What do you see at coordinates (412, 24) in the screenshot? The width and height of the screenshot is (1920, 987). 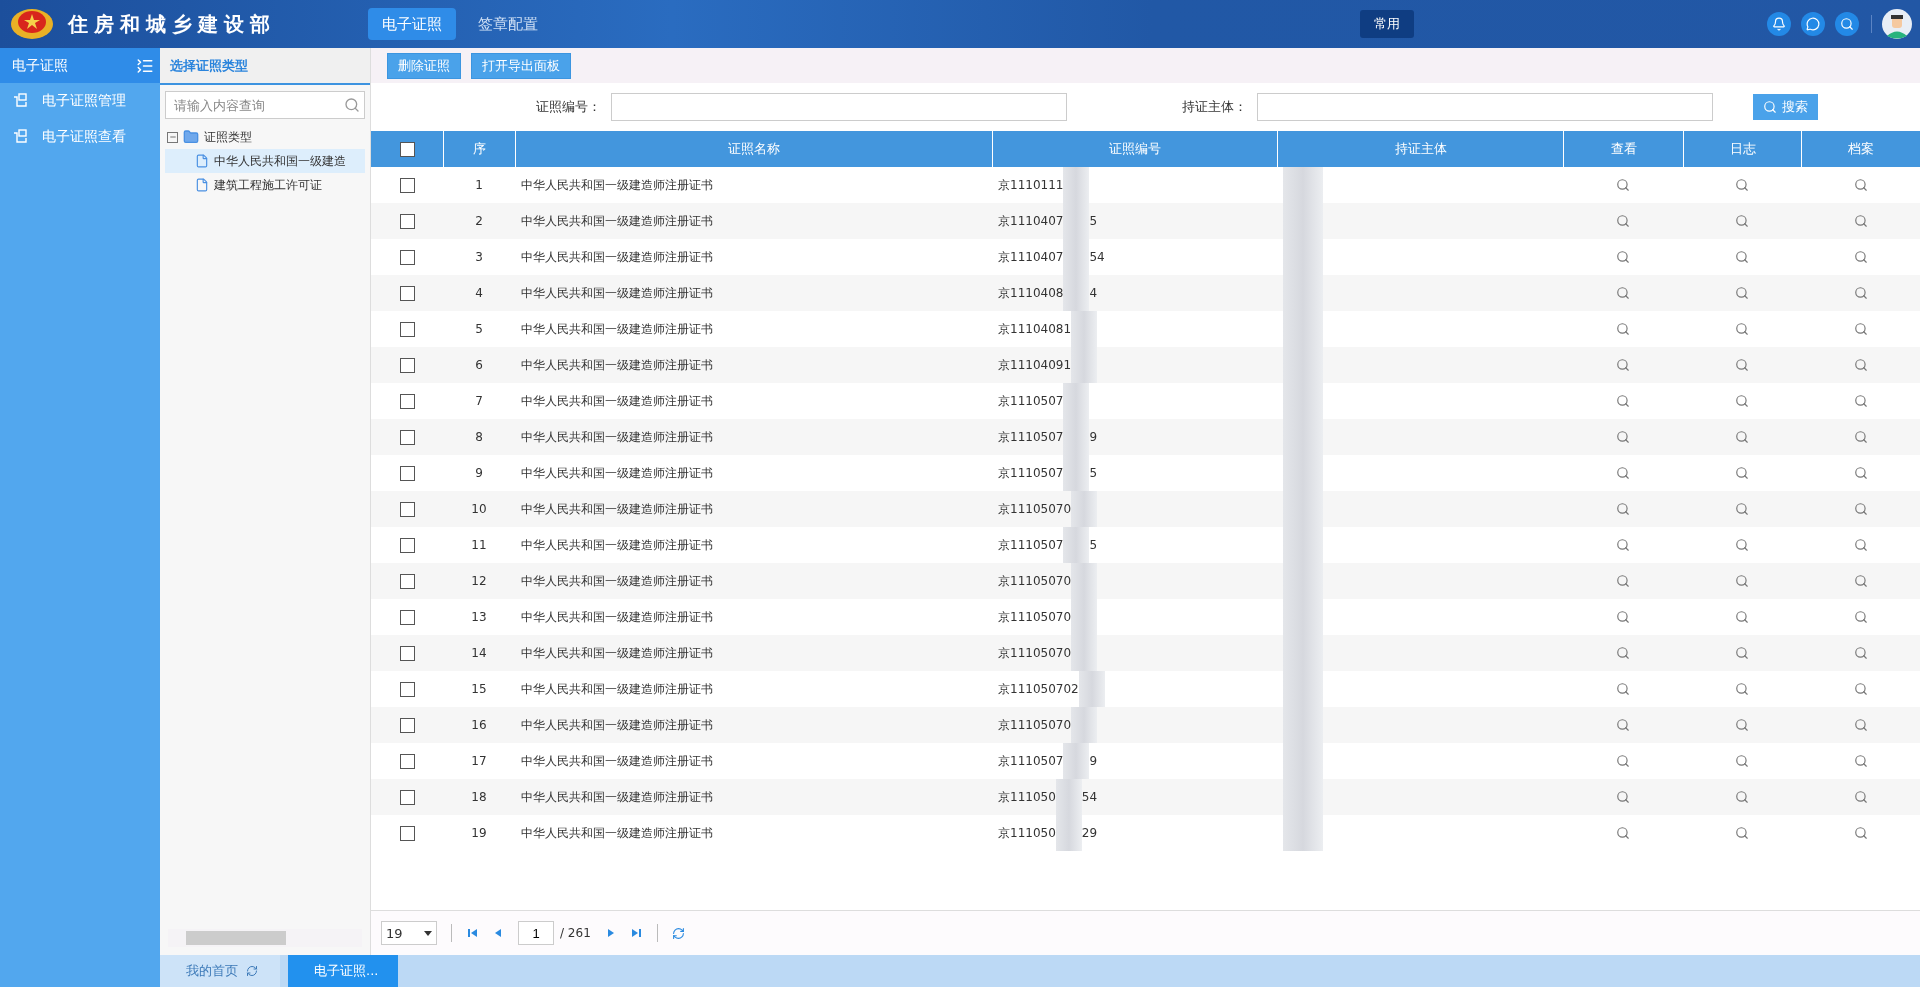 I see `nav-tab: 电子证照` at bounding box center [412, 24].